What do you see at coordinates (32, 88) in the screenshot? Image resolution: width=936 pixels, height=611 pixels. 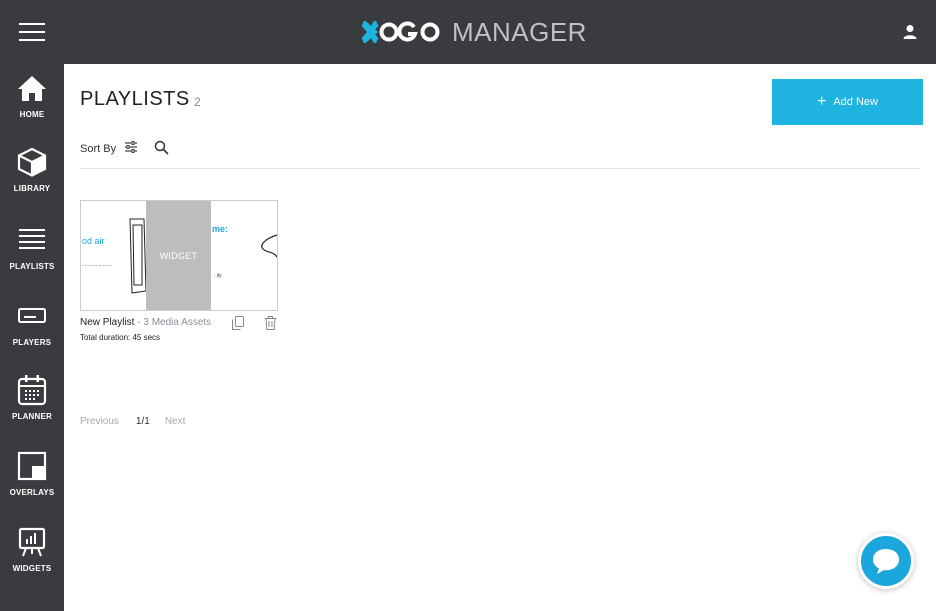 I see `home-icon` at bounding box center [32, 88].